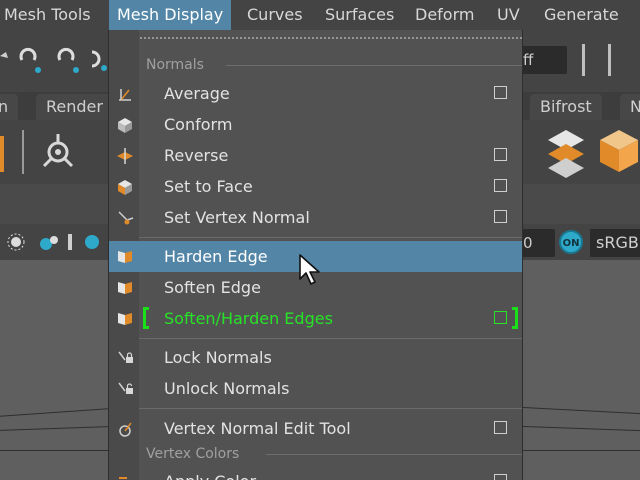  I want to click on shelf-separator, so click(23, 152).